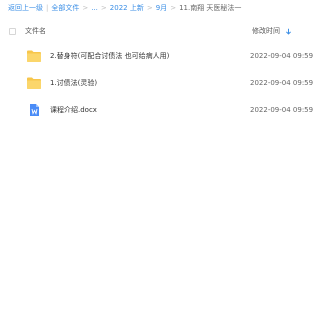 This screenshot has width=330, height=310. Describe the element at coordinates (109, 56) in the screenshot. I see `file-name: 2.替身符(可配合讨债法 也可给病人用)` at that location.